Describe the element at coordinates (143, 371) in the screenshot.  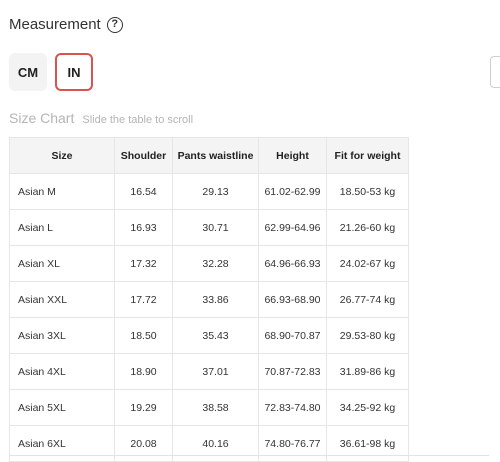
I see `cell-shoulder: 18.90` at that location.